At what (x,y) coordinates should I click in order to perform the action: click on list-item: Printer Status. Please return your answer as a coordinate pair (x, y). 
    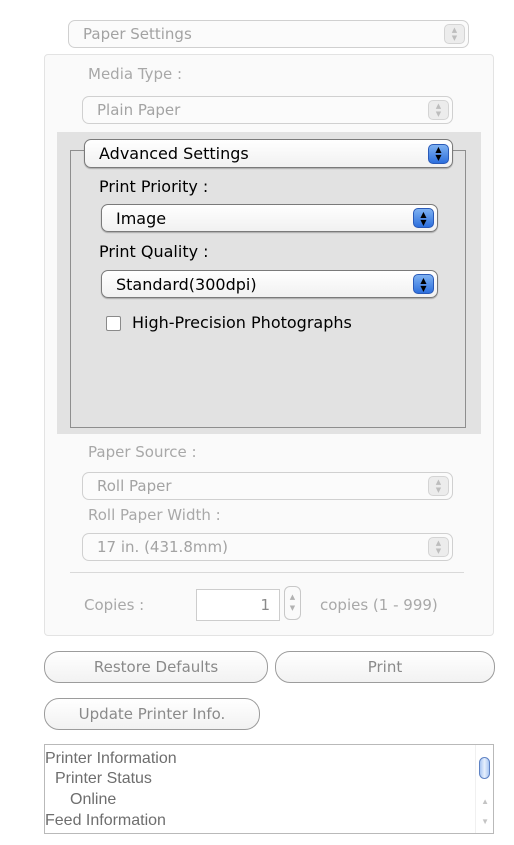
    Looking at the image, I should click on (103, 778).